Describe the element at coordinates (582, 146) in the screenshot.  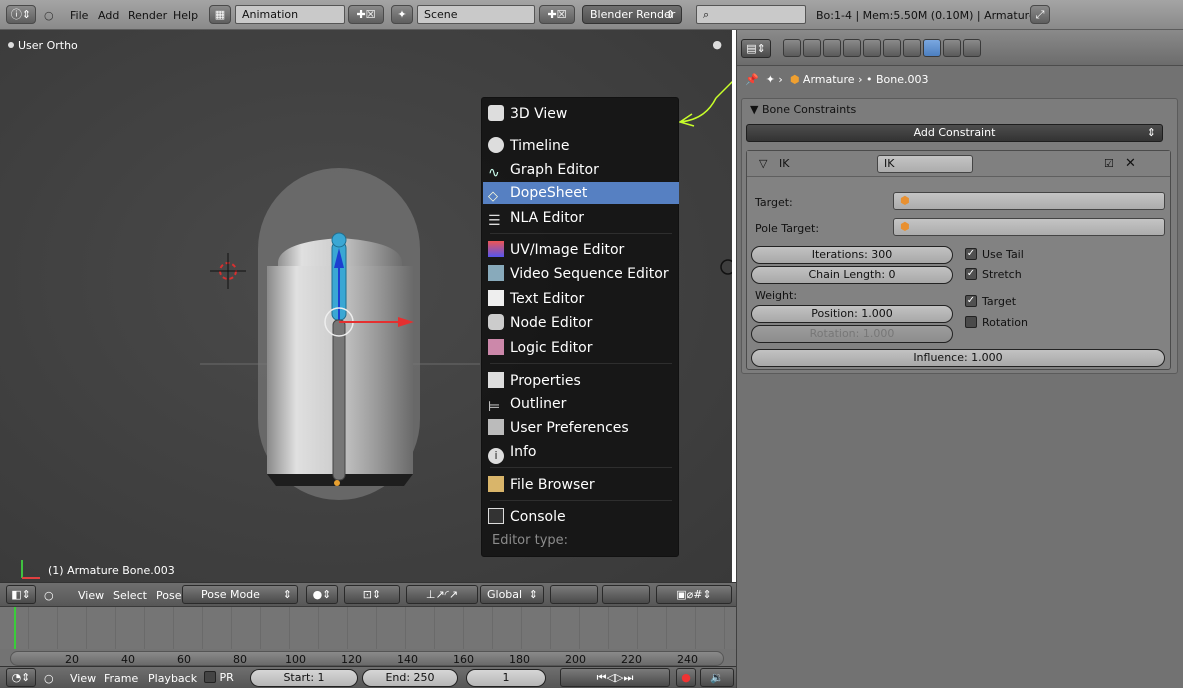
I see `menu-item-timeline: Timeline` at that location.